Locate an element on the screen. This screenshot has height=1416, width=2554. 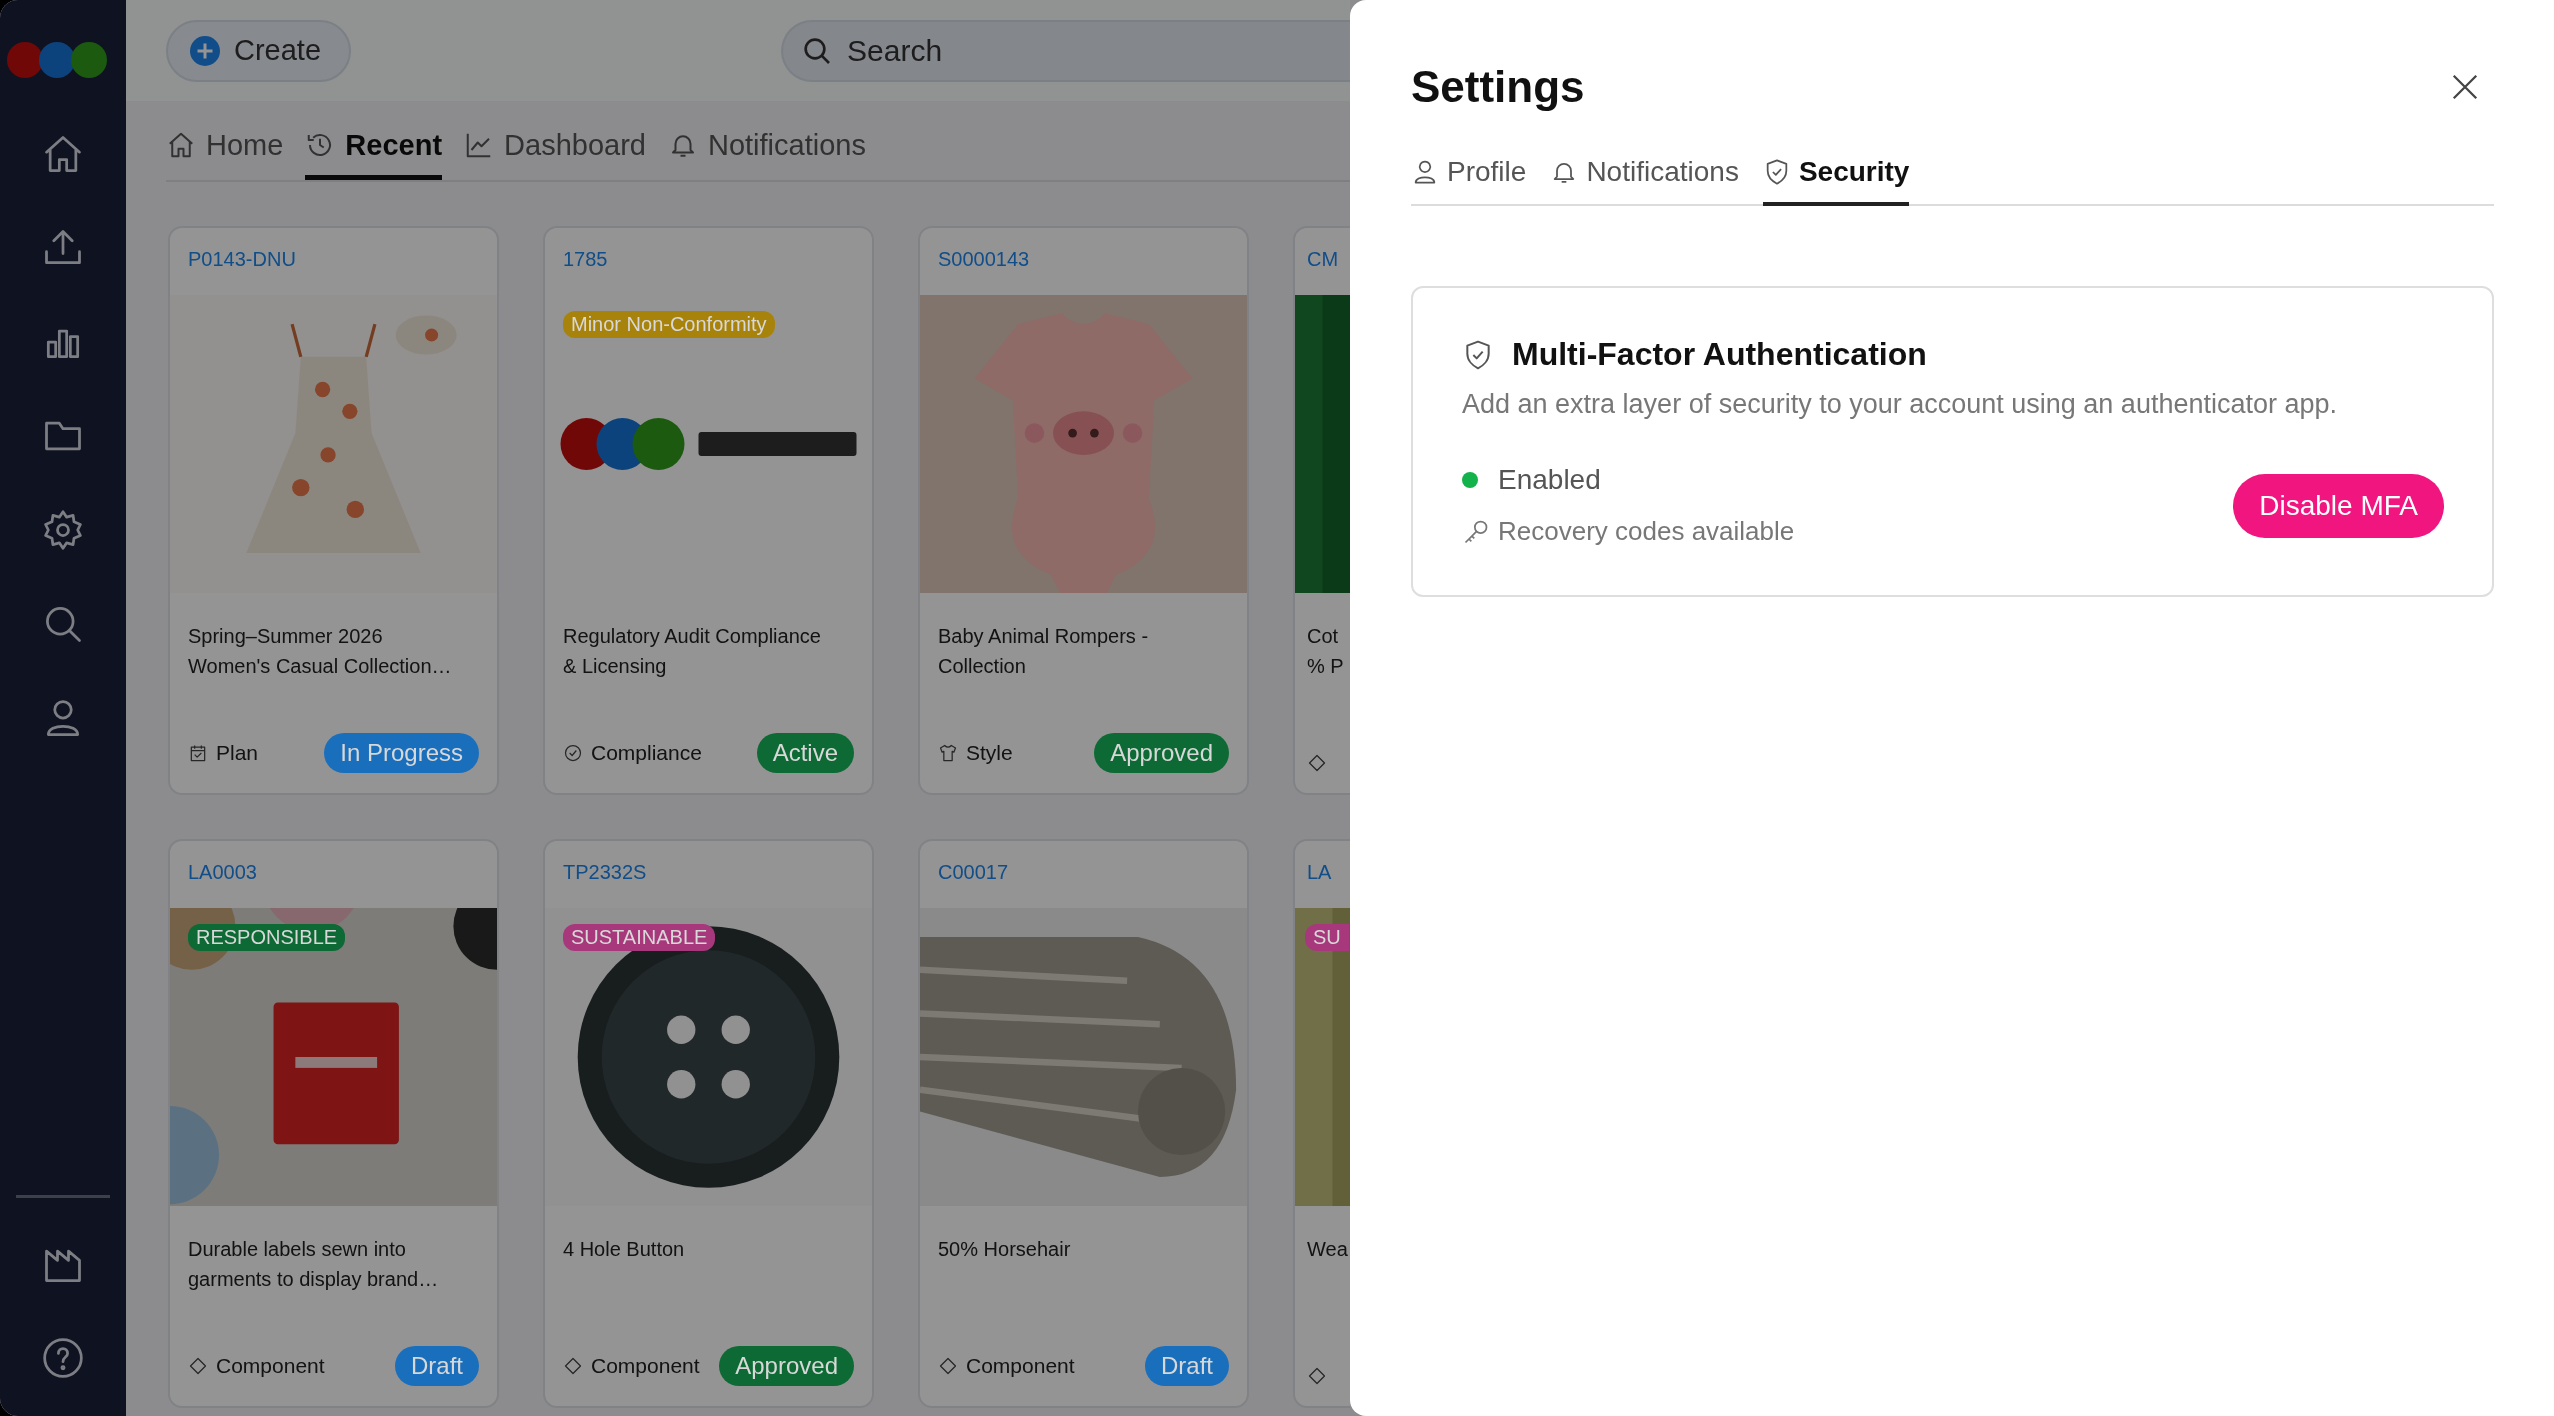
disable-mfa-button: Disable MFA is located at coordinates (2338, 505).